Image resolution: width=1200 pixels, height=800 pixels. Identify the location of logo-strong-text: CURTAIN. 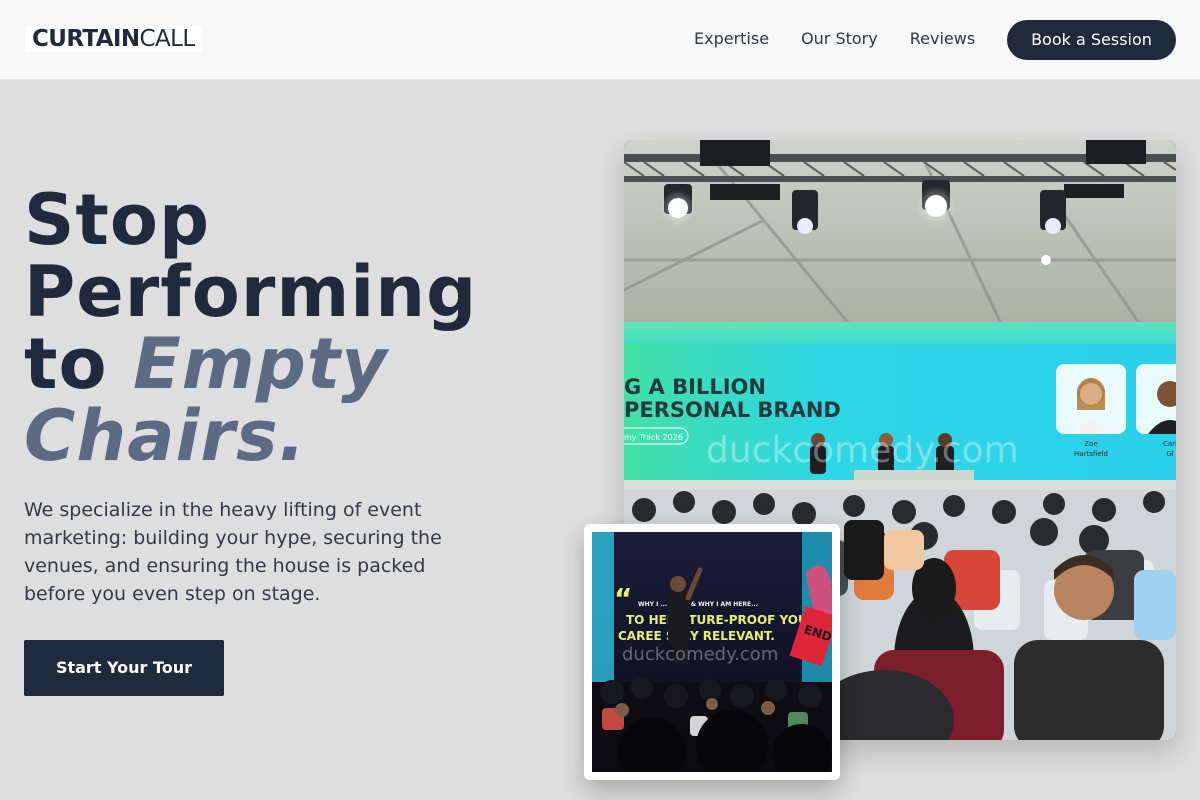
(86, 39).